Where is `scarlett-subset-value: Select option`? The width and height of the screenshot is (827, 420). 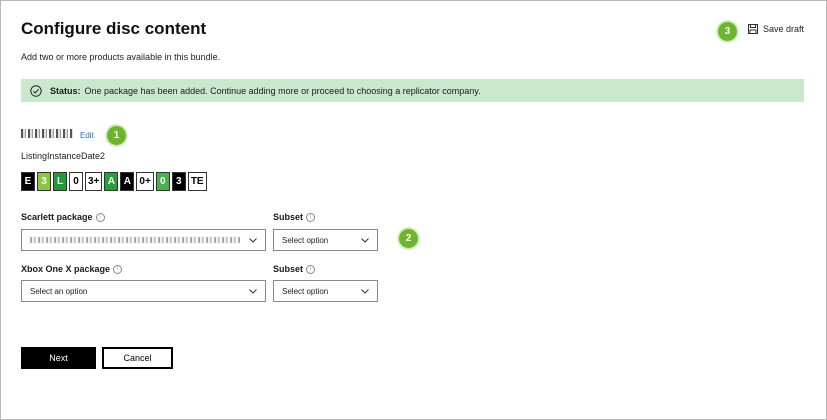
scarlett-subset-value: Select option is located at coordinates (305, 240).